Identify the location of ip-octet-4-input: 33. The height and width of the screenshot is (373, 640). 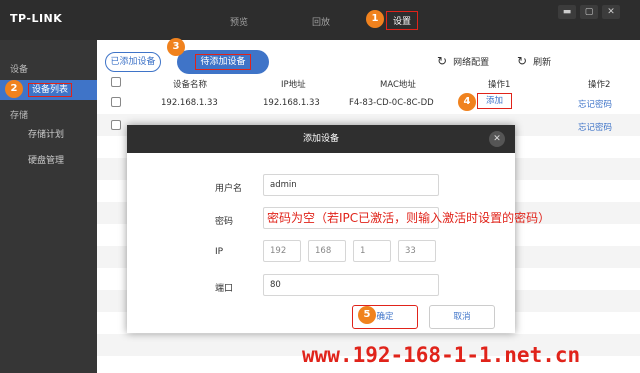
(417, 251).